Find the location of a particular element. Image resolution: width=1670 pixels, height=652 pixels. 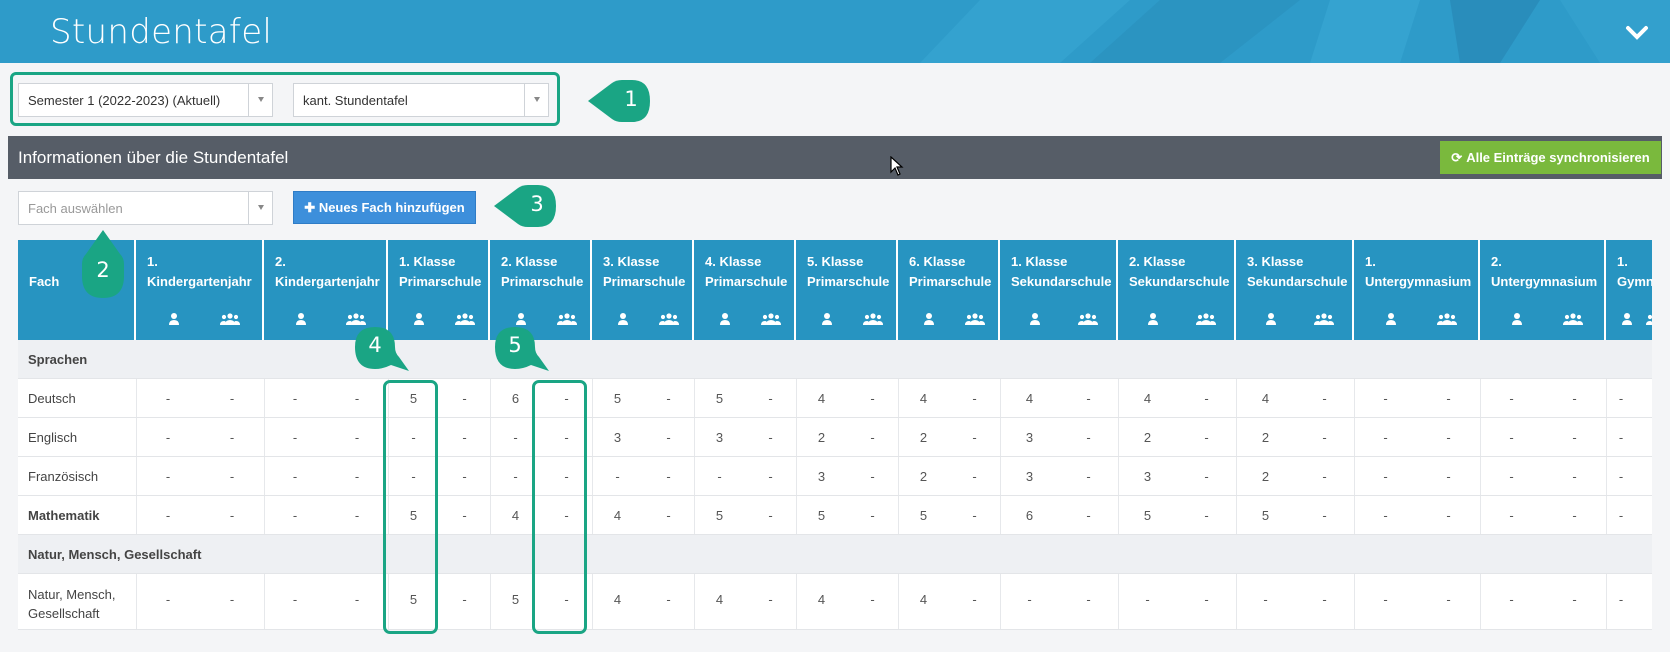

table-row: Französisch - - - - - - - - - - - -3-2-3-3-2- - - - - - is located at coordinates (835, 476).